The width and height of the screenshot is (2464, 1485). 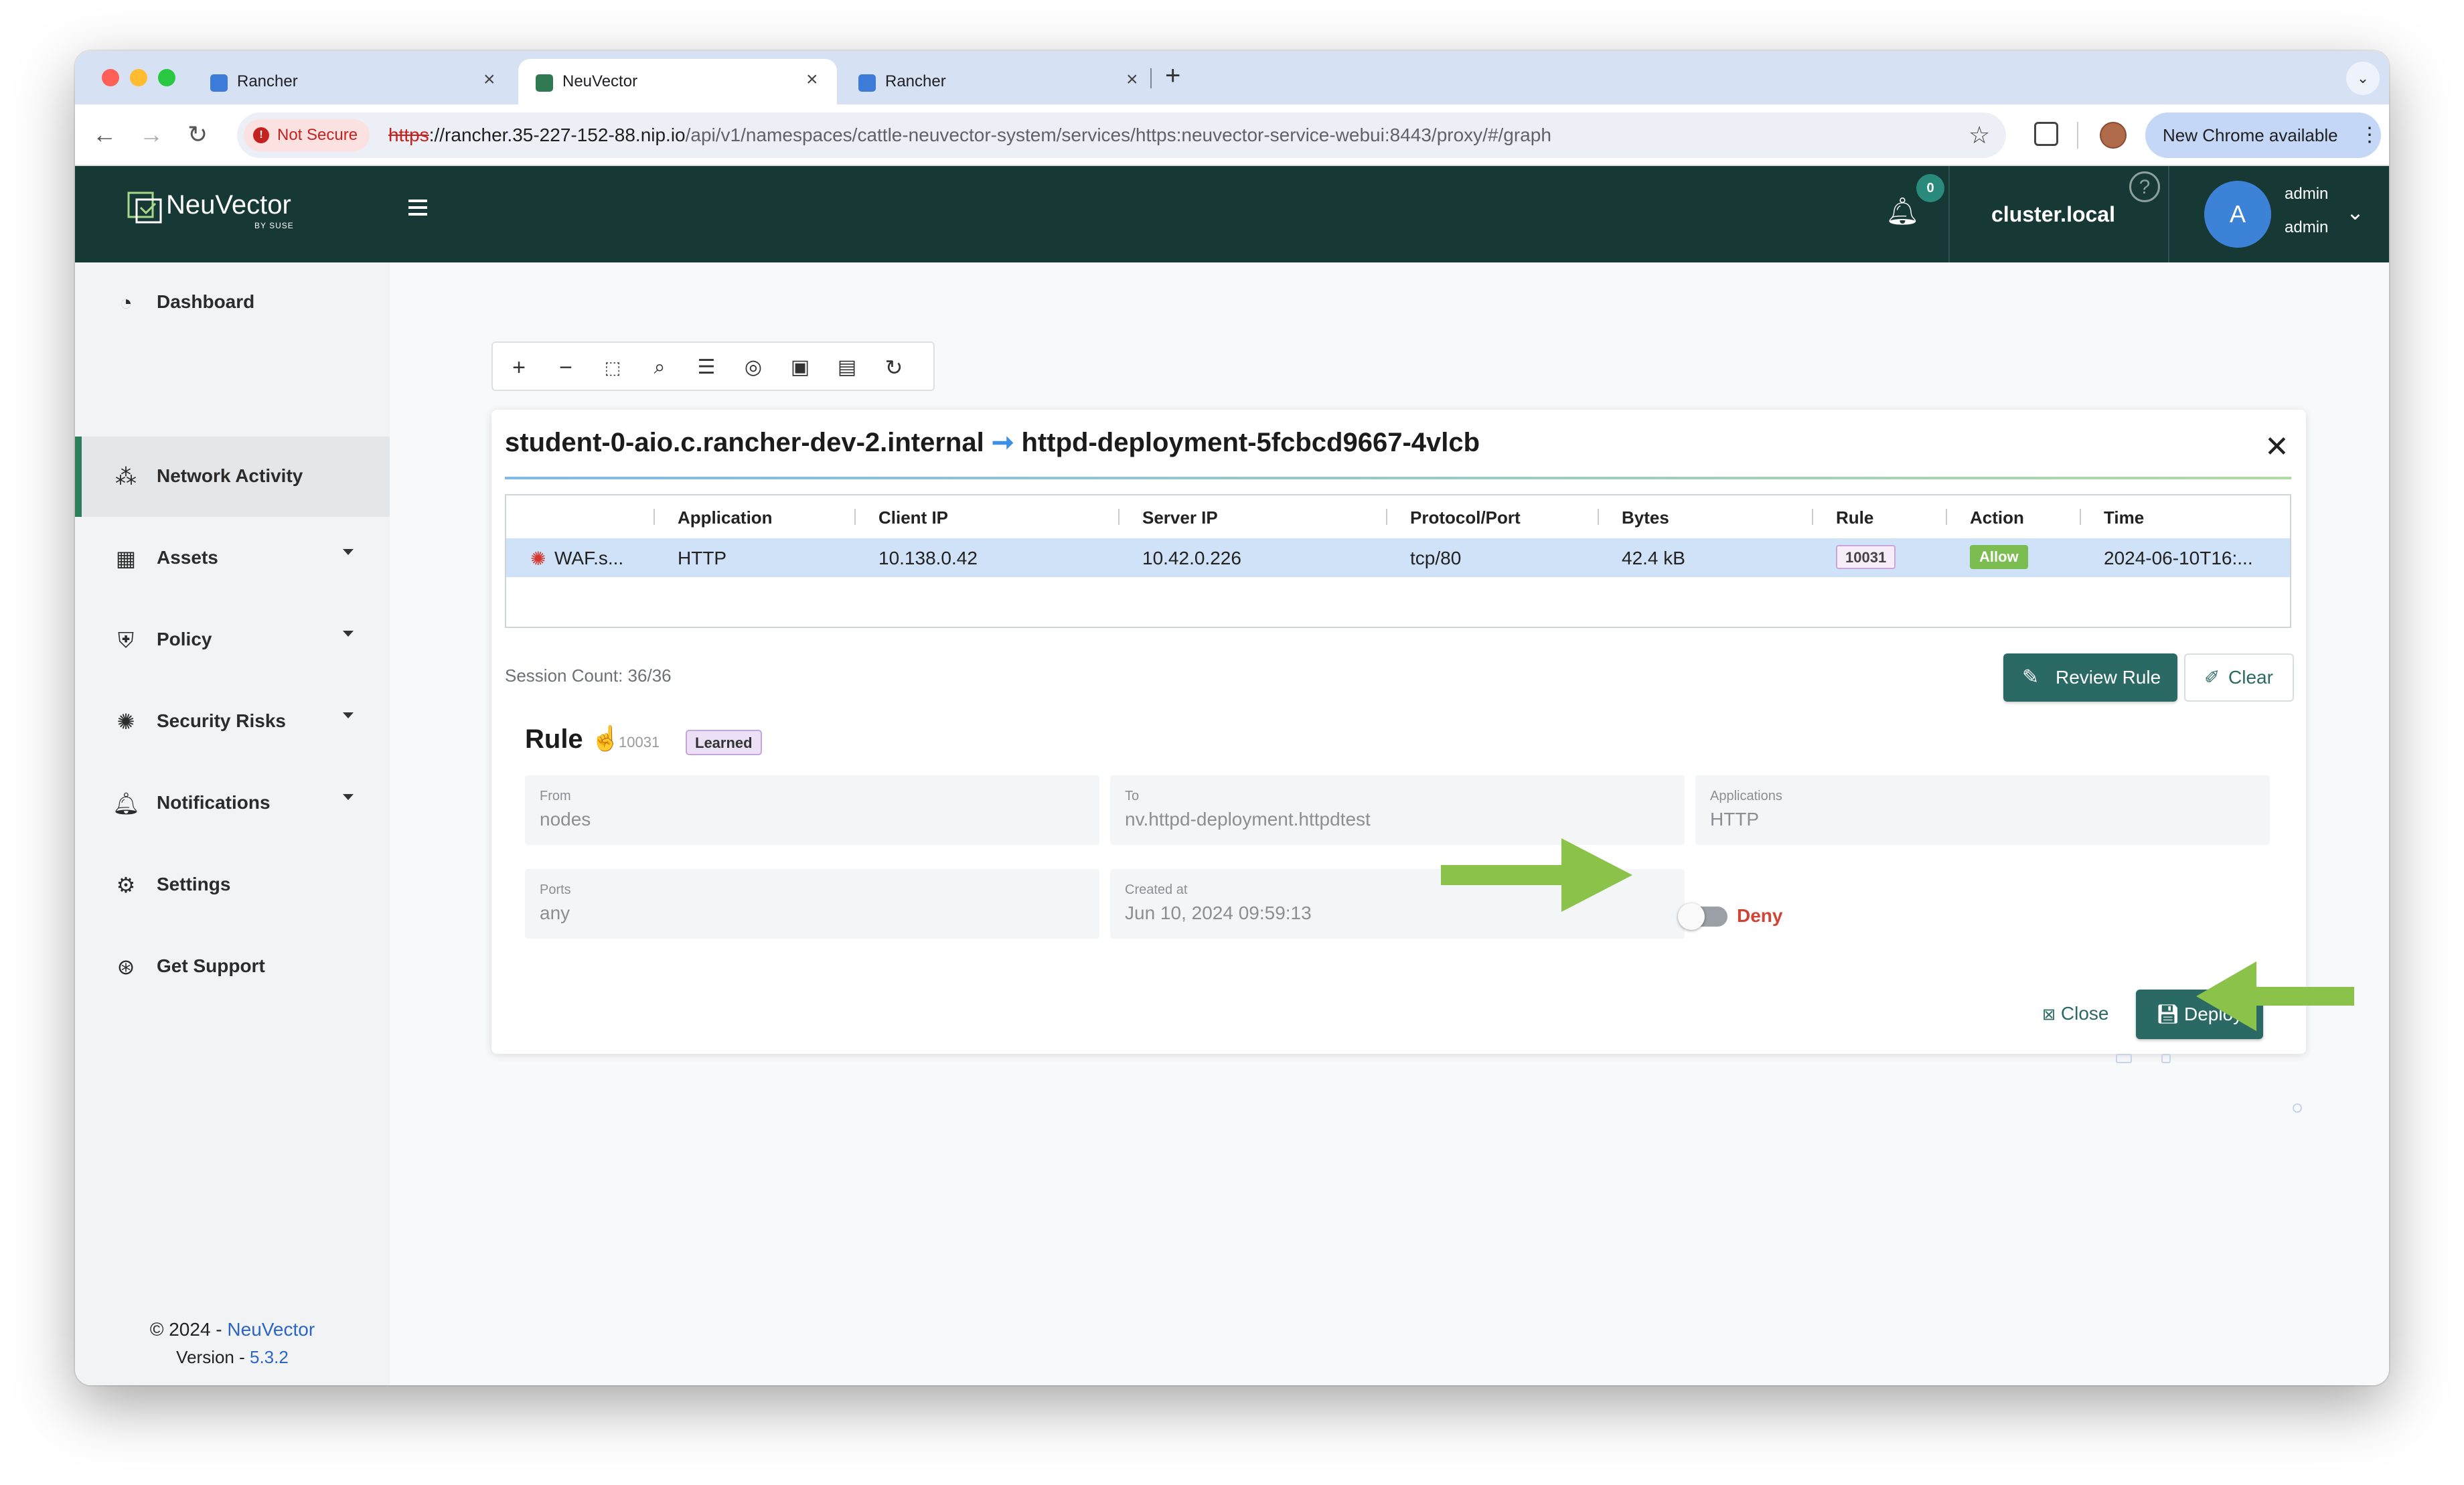 What do you see at coordinates (1180, 517) in the screenshot?
I see `column-header-server-ip: Server IP` at bounding box center [1180, 517].